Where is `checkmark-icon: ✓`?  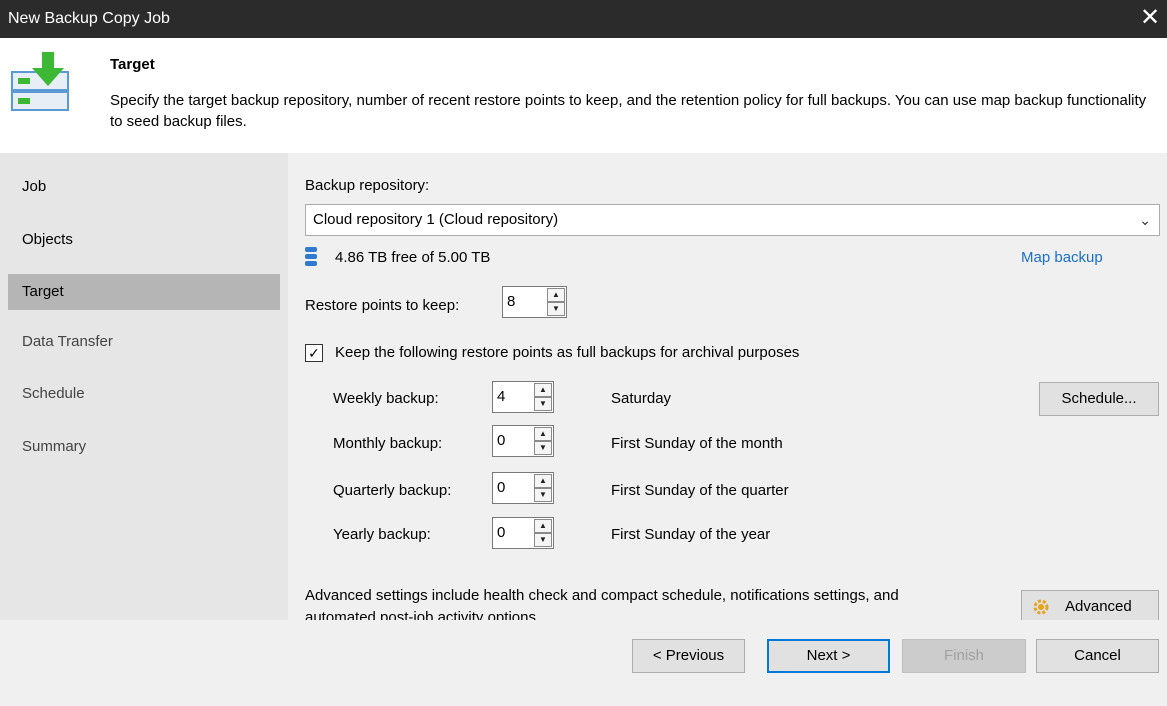
checkmark-icon: ✓ is located at coordinates (314, 353).